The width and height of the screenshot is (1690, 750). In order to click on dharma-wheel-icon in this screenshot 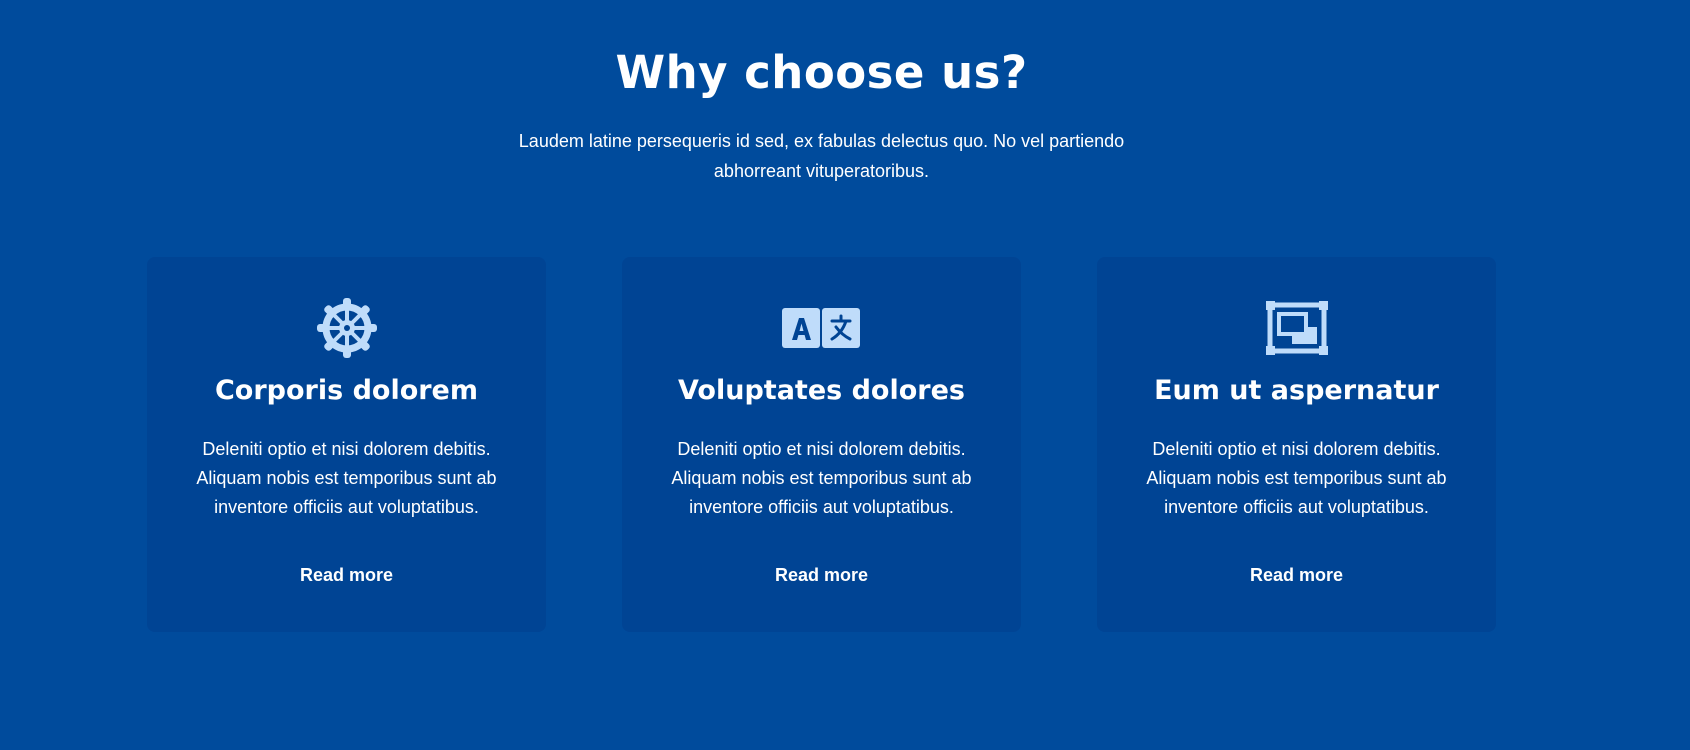, I will do `click(346, 328)`.